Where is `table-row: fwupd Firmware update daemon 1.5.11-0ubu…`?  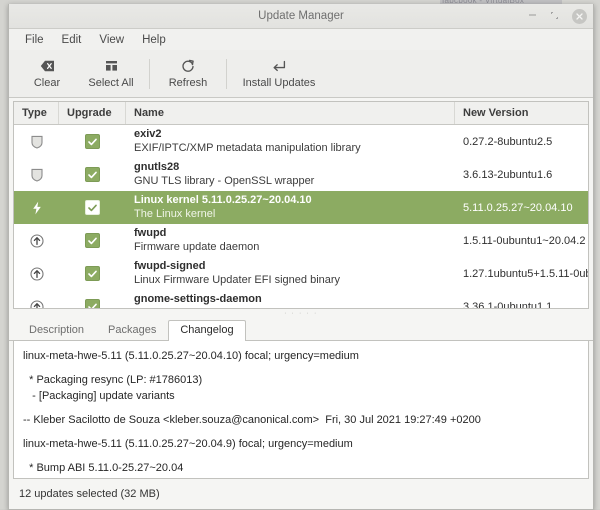
table-row: fwupd Firmware update daemon 1.5.11-0ubu… is located at coordinates (301, 240).